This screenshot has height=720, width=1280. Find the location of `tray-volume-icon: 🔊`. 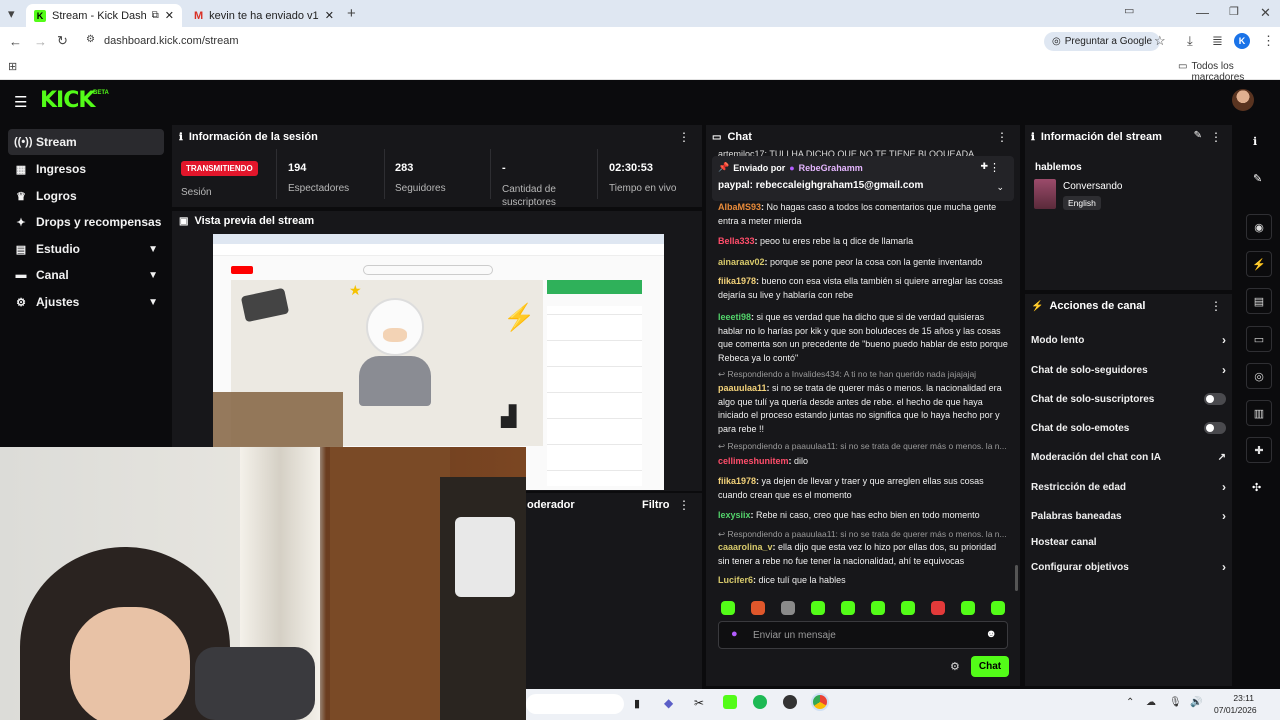

tray-volume-icon: 🔊 is located at coordinates (1196, 702).